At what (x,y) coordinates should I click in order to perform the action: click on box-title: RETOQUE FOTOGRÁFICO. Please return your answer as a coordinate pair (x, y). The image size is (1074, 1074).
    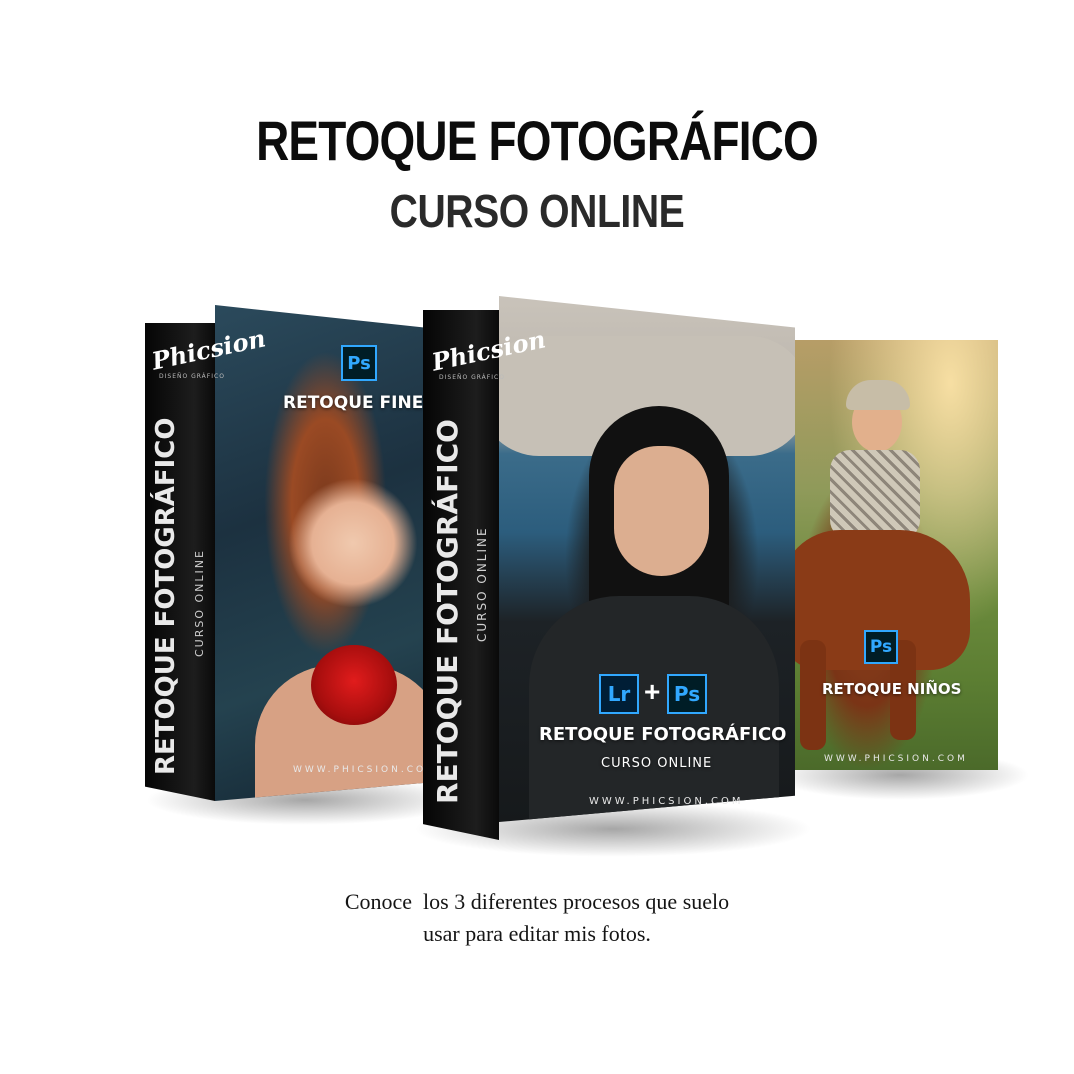
    Looking at the image, I should click on (663, 734).